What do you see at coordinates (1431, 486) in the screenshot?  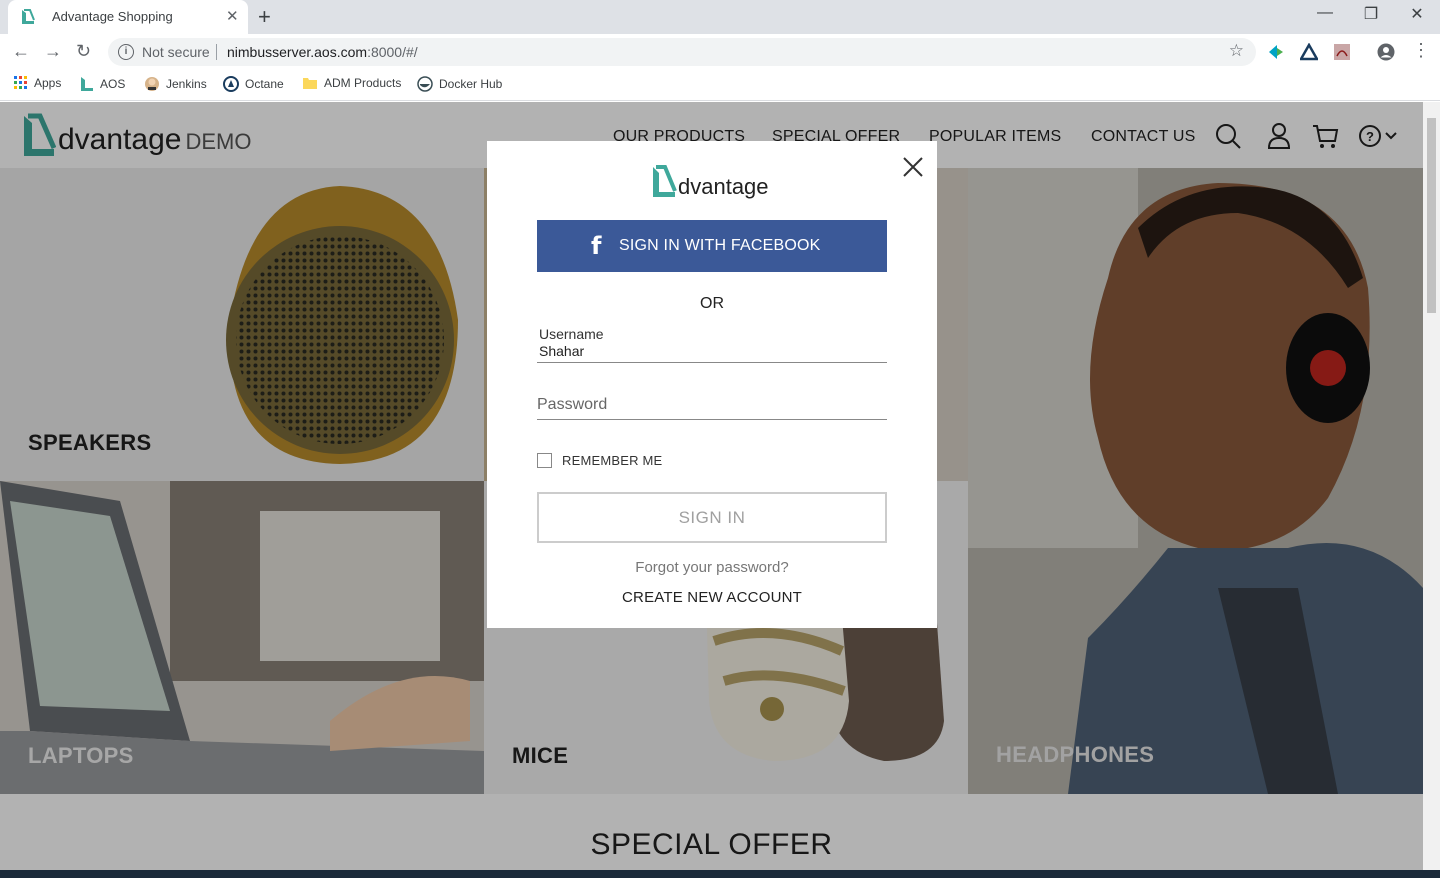 I see `page-scrollbar` at bounding box center [1431, 486].